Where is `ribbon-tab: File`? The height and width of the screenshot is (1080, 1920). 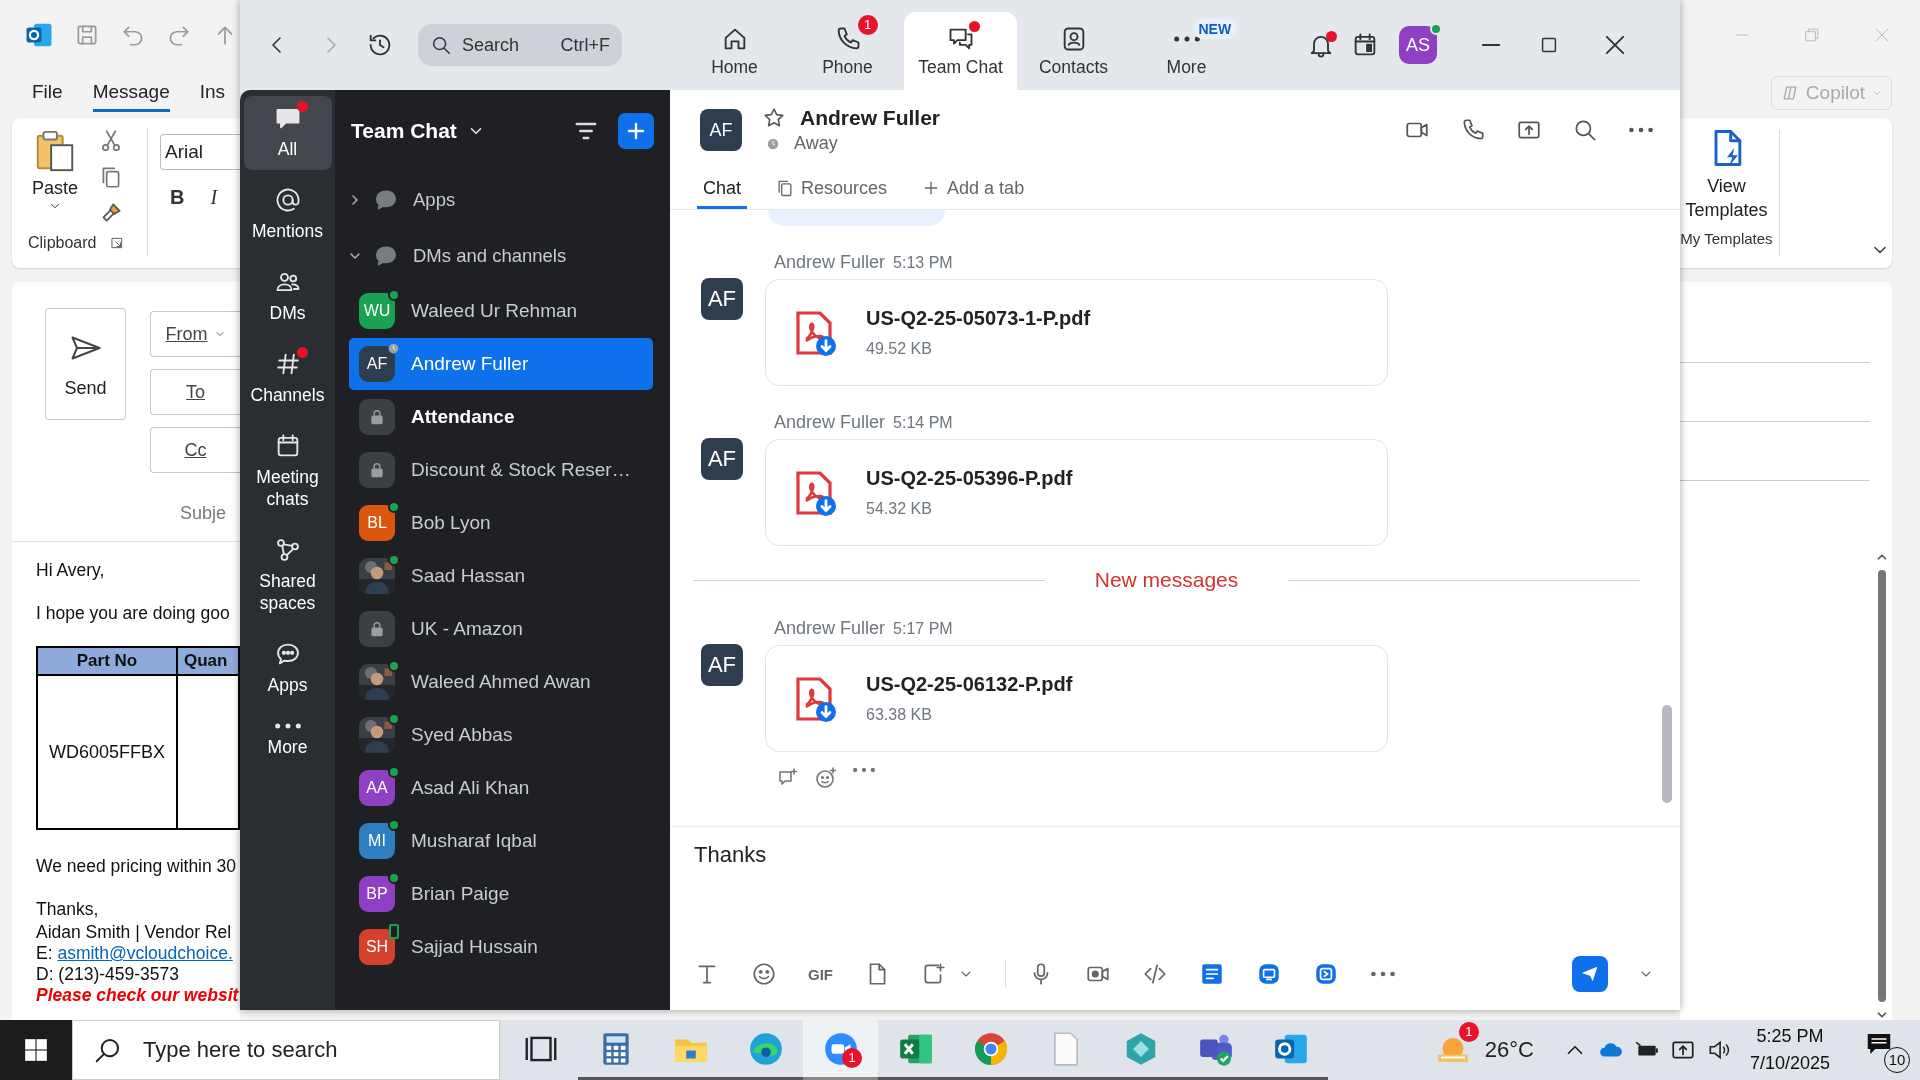 ribbon-tab: File is located at coordinates (47, 93).